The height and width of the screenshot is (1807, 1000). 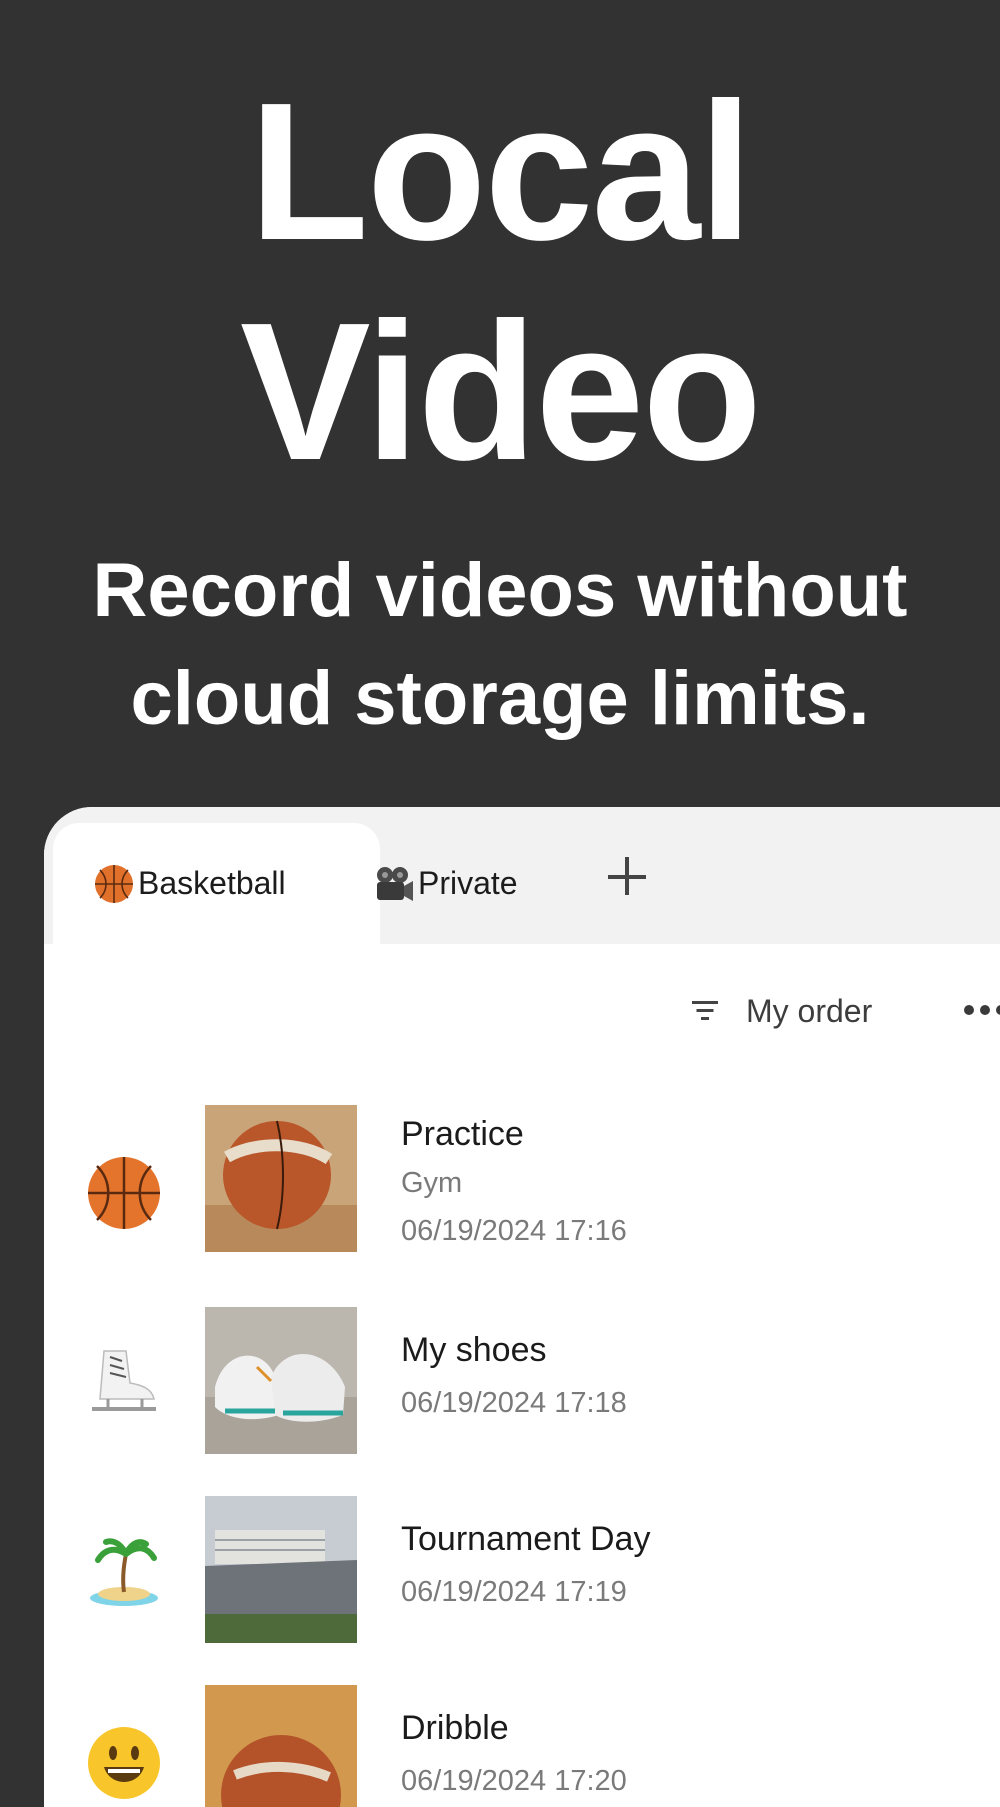 I want to click on tab-basketball: Basketball, so click(x=216, y=883).